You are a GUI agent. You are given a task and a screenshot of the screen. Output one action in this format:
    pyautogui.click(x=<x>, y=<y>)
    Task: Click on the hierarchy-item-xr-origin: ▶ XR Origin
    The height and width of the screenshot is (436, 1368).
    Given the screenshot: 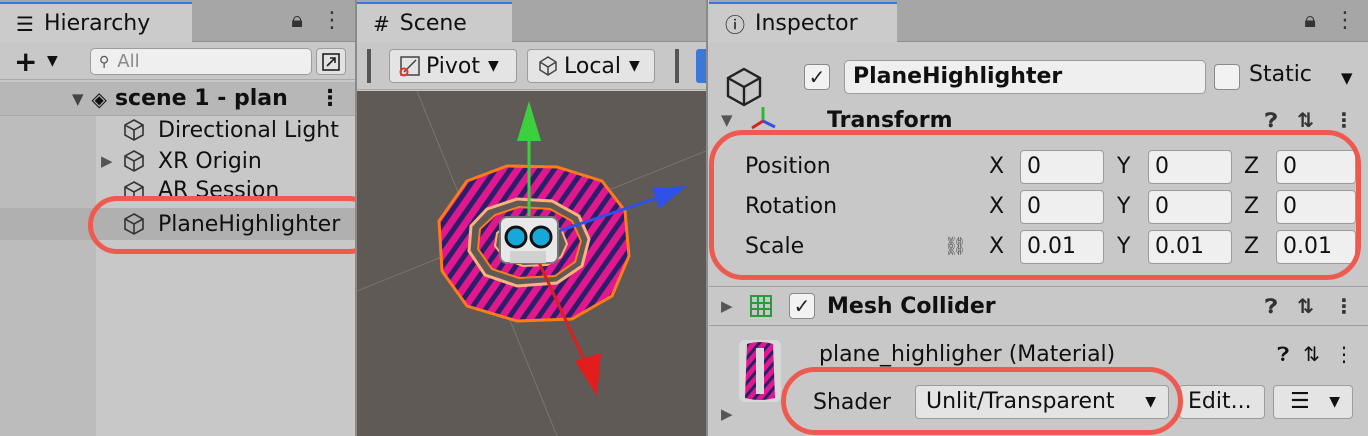 What is the action you would take?
    pyautogui.click(x=177, y=161)
    